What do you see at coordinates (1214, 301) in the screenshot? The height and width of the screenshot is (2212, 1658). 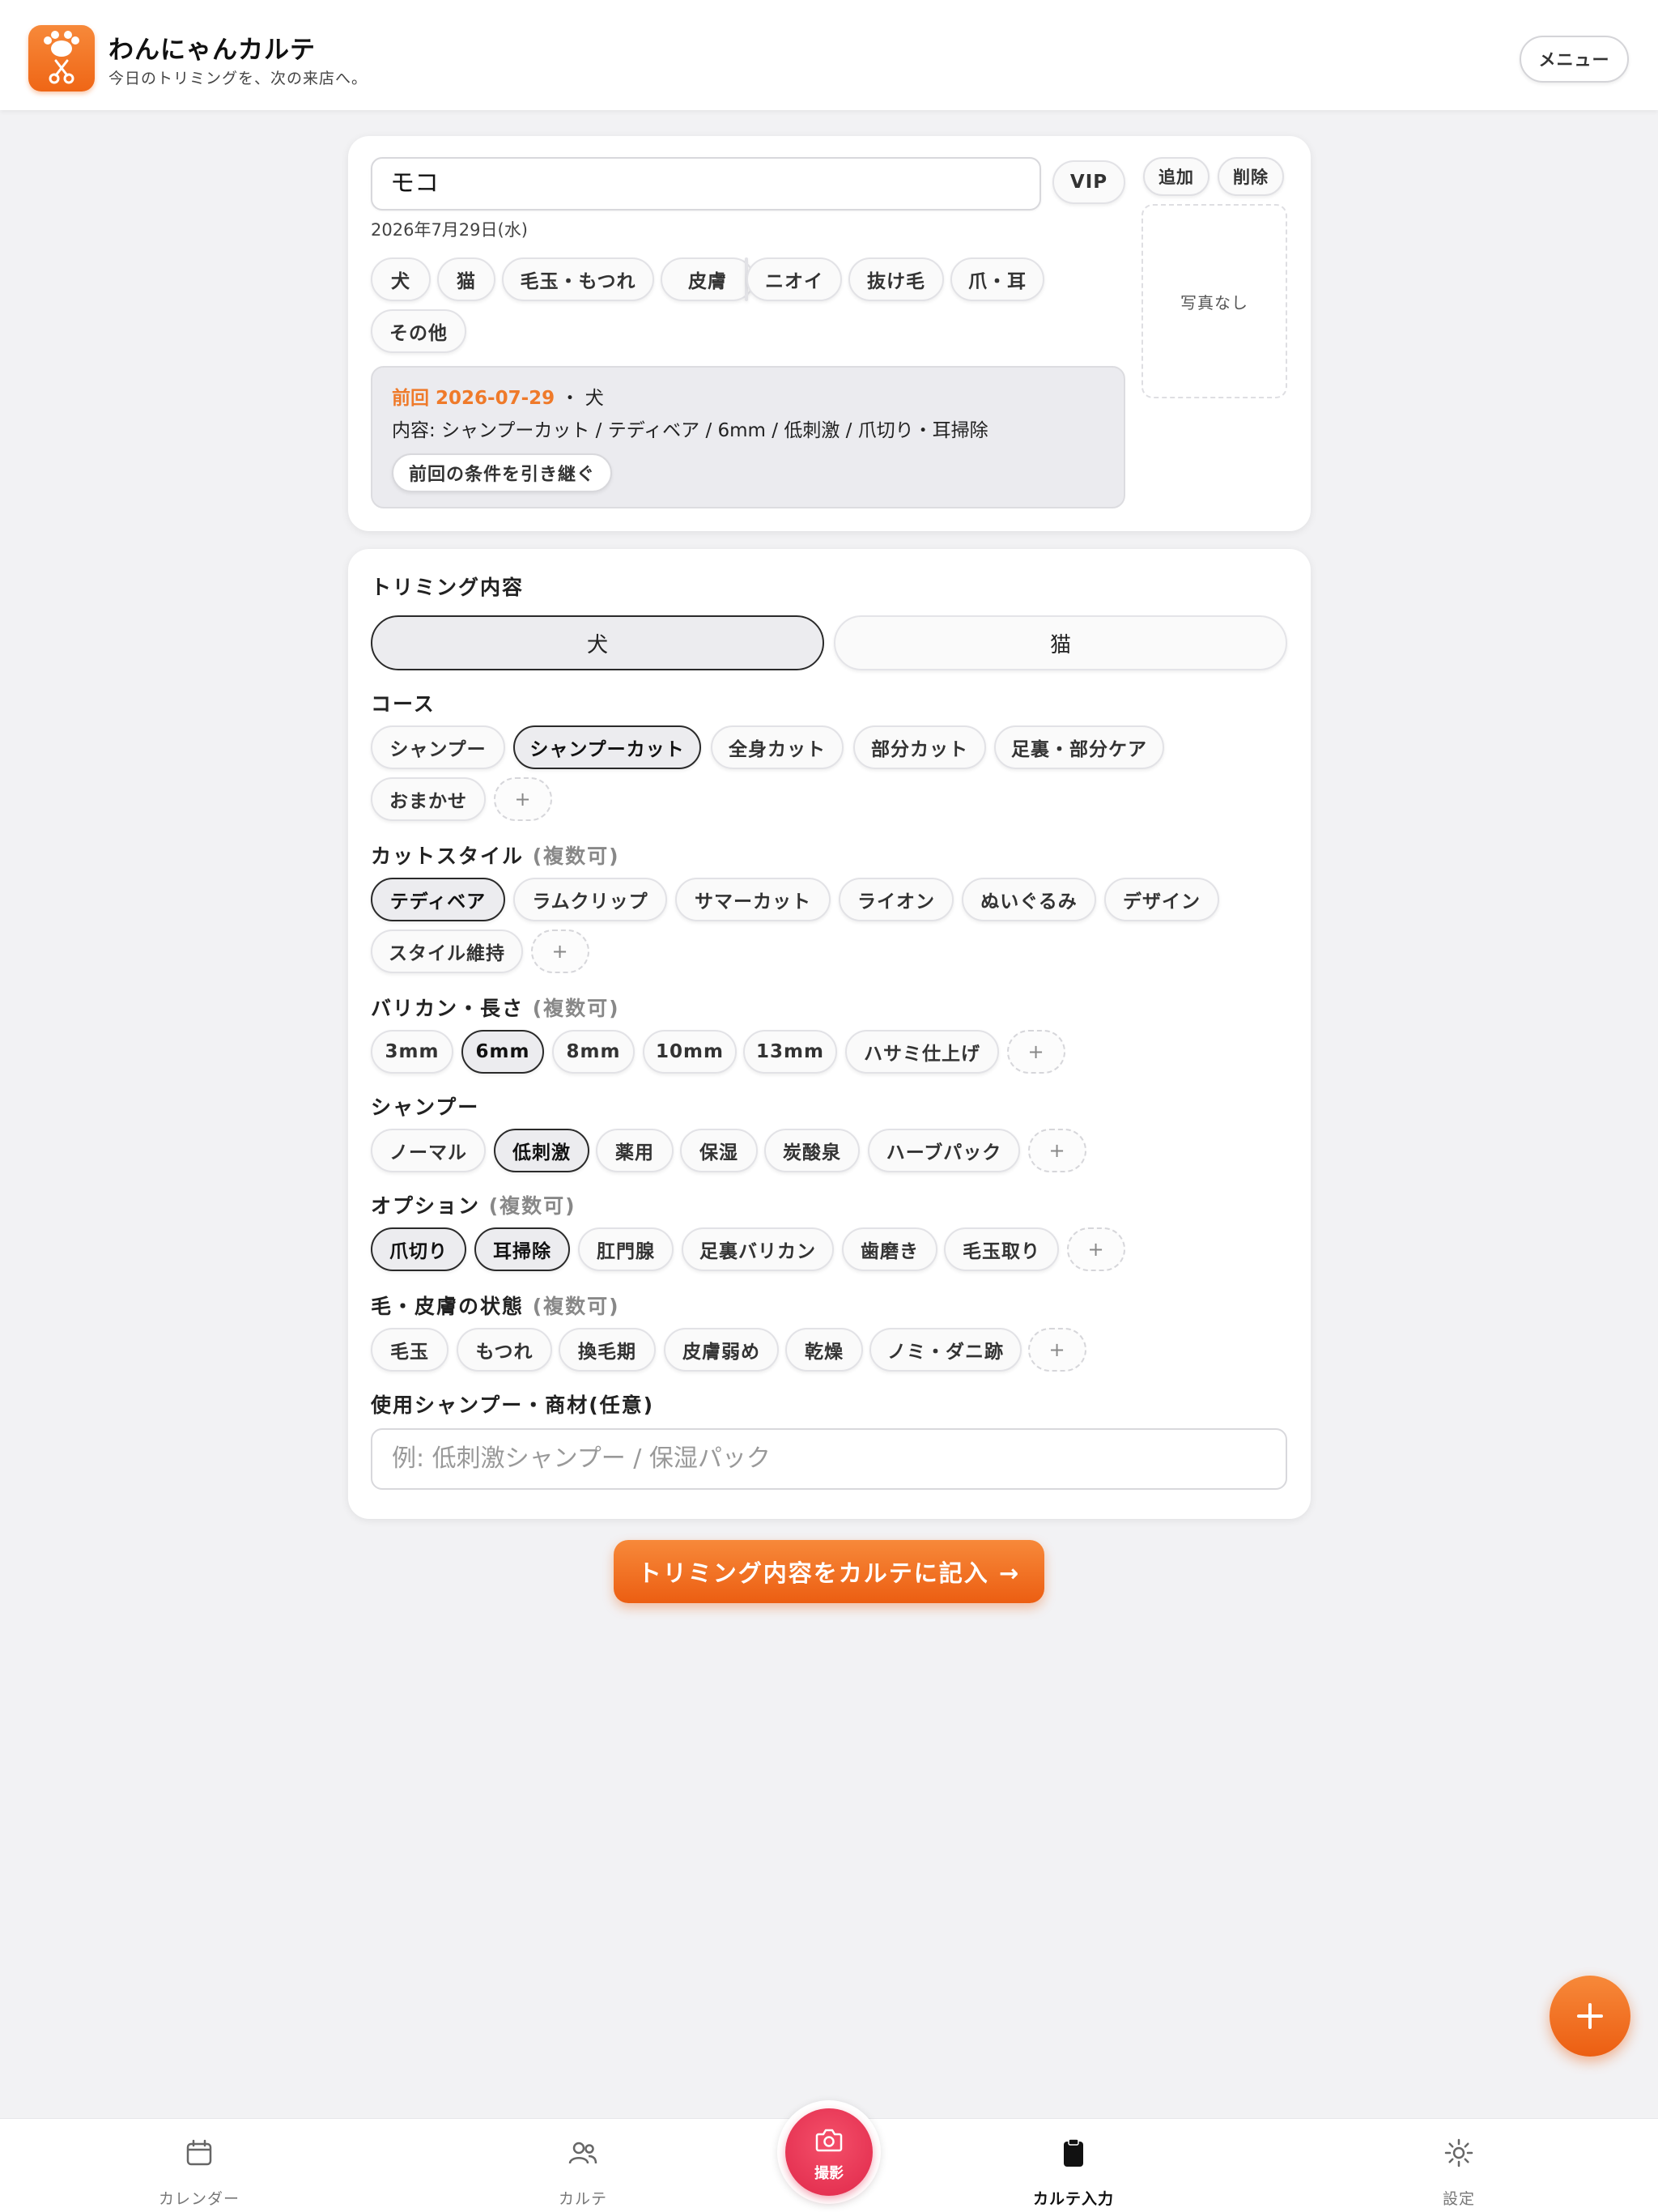 I see `photo-placeholder: 写真なし` at bounding box center [1214, 301].